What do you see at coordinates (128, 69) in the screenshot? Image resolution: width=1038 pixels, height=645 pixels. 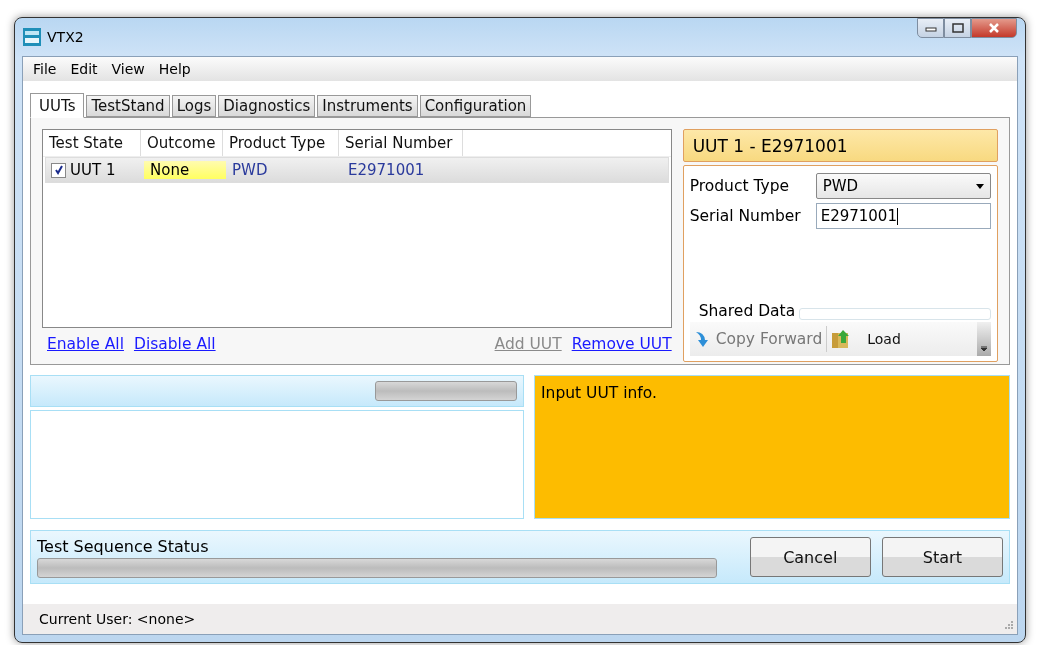 I see `menu-item: View` at bounding box center [128, 69].